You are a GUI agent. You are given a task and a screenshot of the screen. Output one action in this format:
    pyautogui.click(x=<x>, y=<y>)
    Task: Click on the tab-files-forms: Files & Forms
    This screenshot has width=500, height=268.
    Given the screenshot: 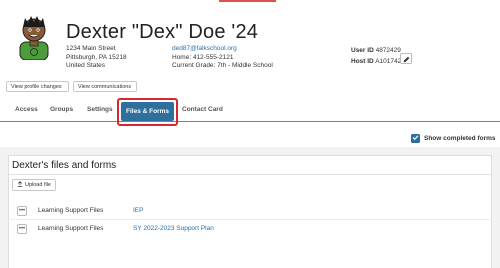 What is the action you would take?
    pyautogui.click(x=147, y=111)
    